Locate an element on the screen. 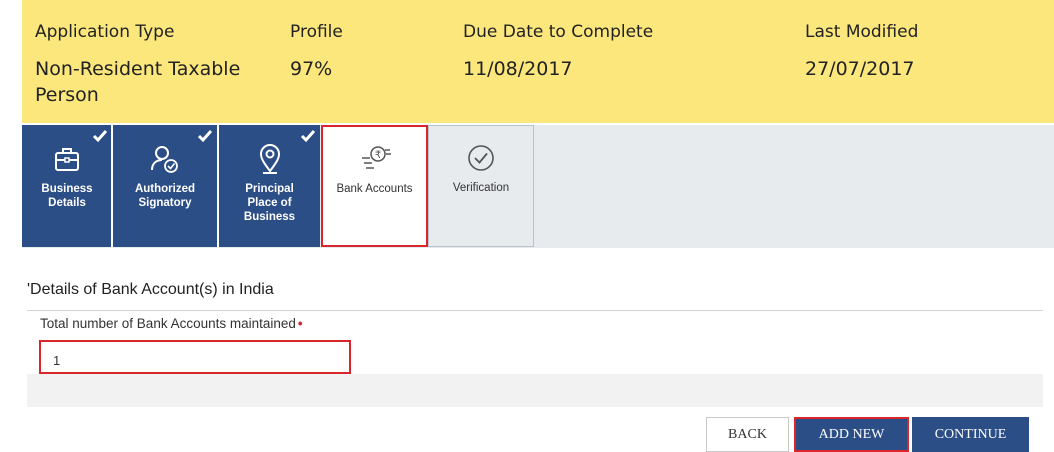  tab-label: Principal Place of Business is located at coordinates (269, 203).